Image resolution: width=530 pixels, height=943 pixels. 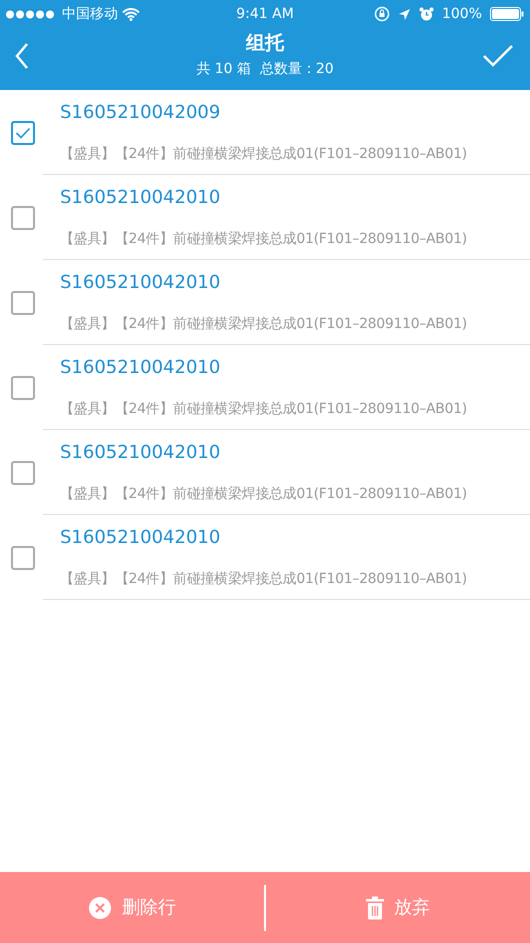 I want to click on delete-circle-icon, so click(x=100, y=908).